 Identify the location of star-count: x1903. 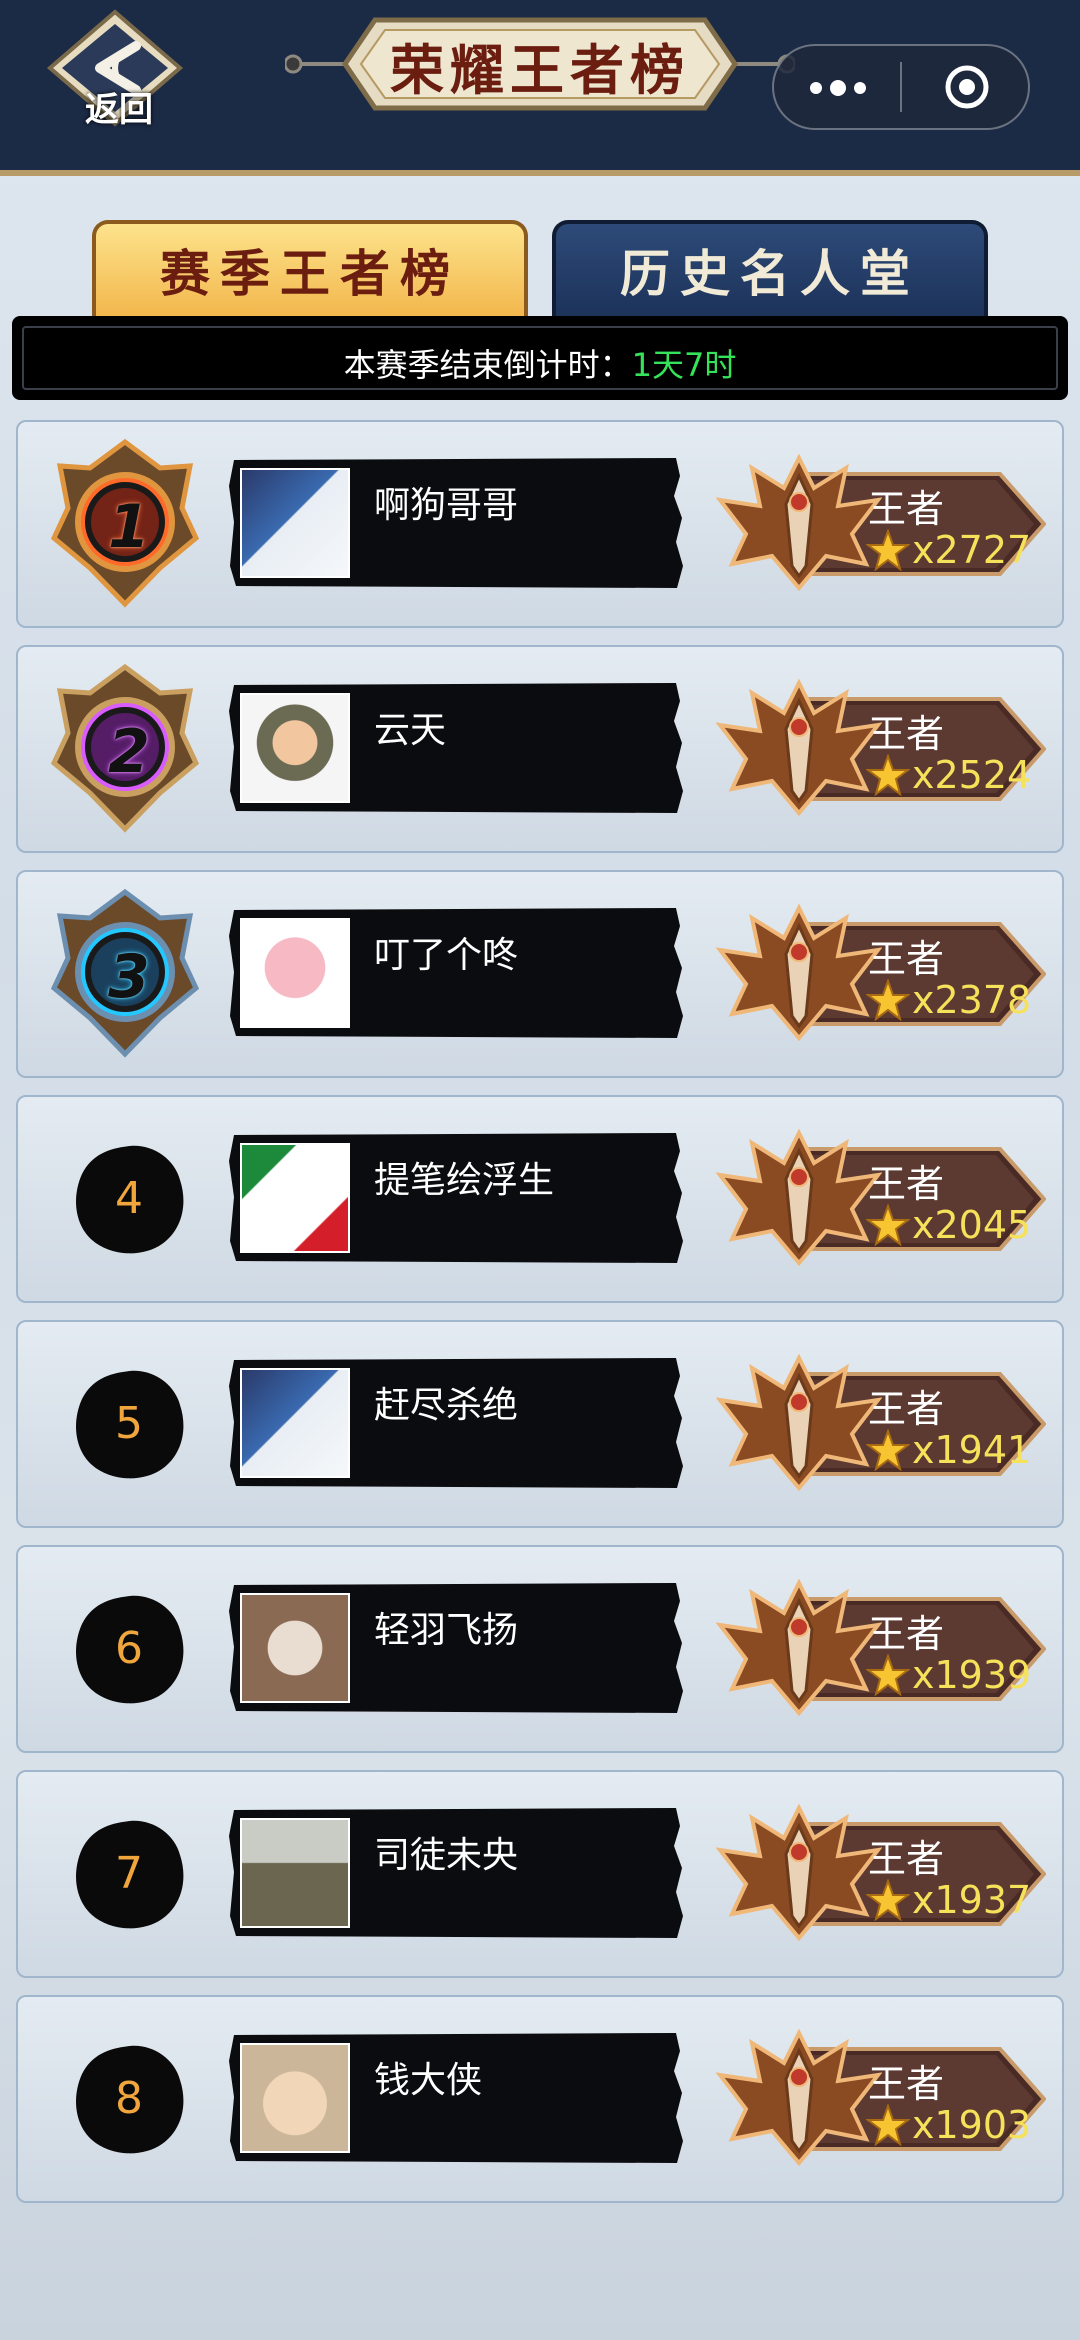
(972, 2125).